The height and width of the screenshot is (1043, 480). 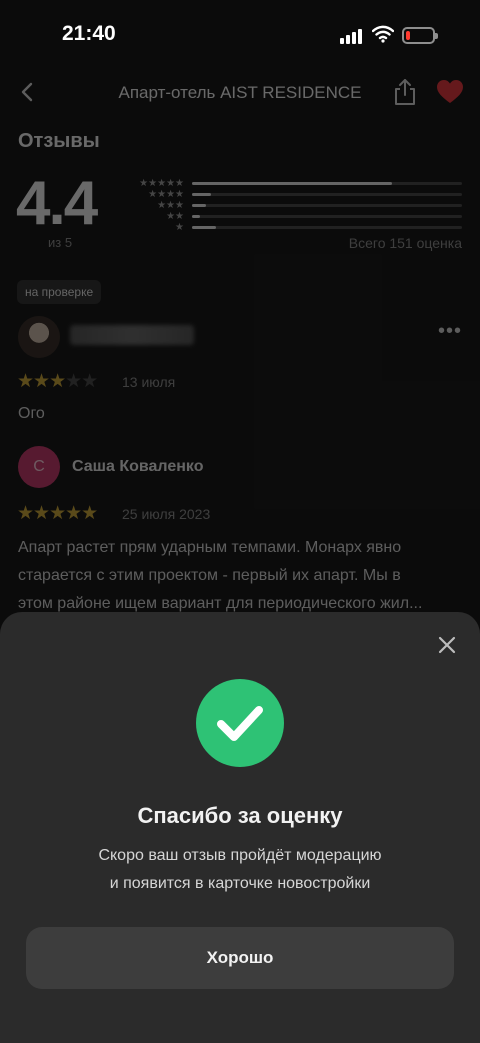 What do you see at coordinates (450, 331) in the screenshot?
I see `more-options-icon: •••` at bounding box center [450, 331].